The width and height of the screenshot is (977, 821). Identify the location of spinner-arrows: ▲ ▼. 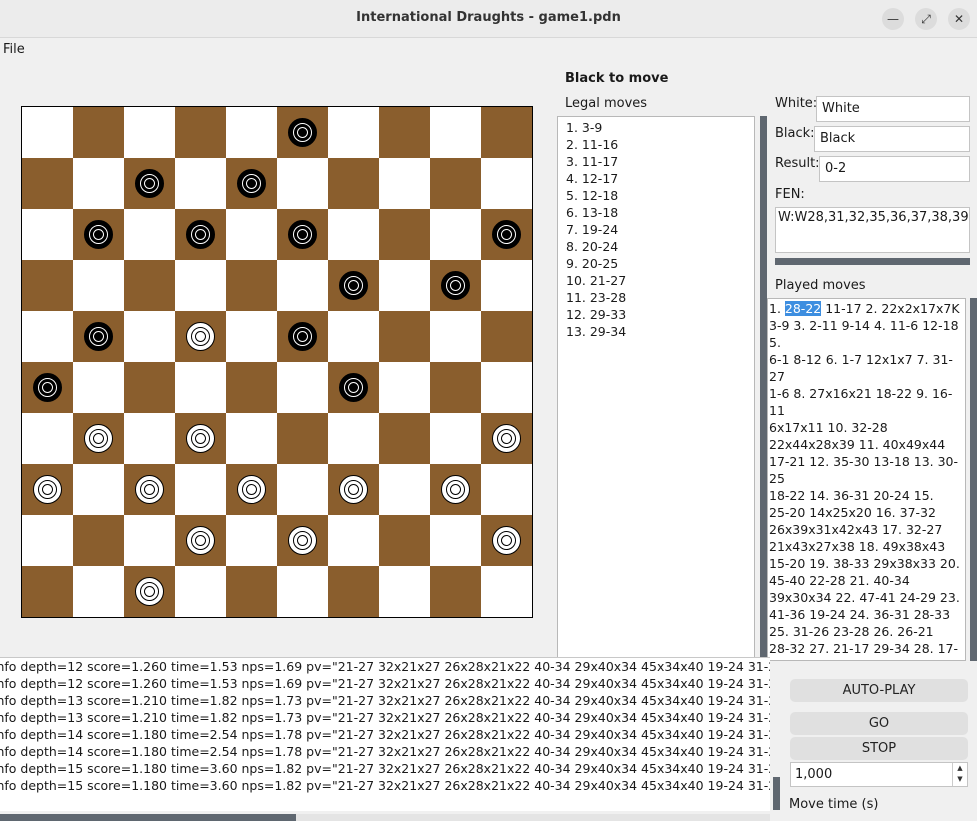
(959, 774).